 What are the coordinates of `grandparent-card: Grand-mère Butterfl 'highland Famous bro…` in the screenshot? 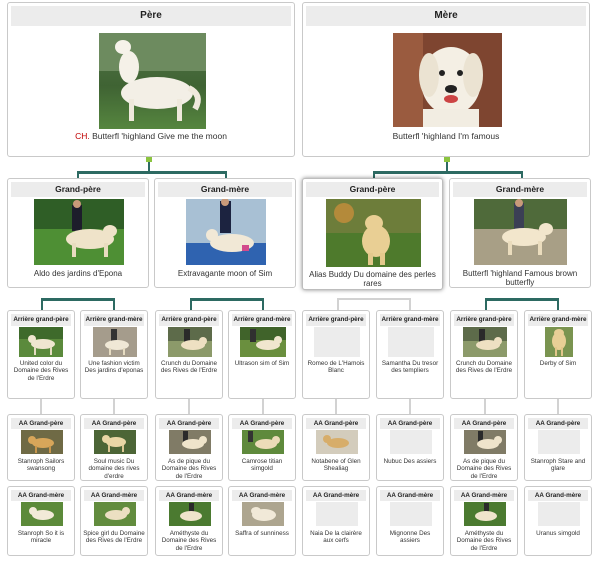 It's located at (520, 233).